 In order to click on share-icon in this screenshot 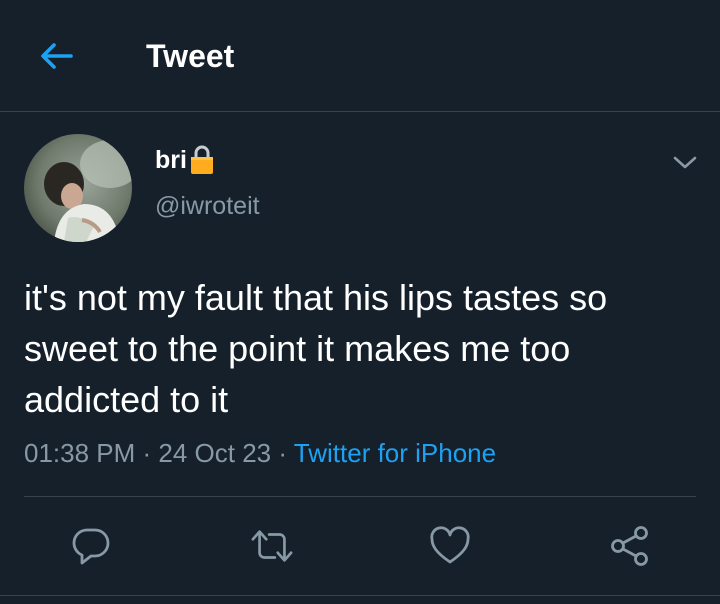, I will do `click(629, 546)`.